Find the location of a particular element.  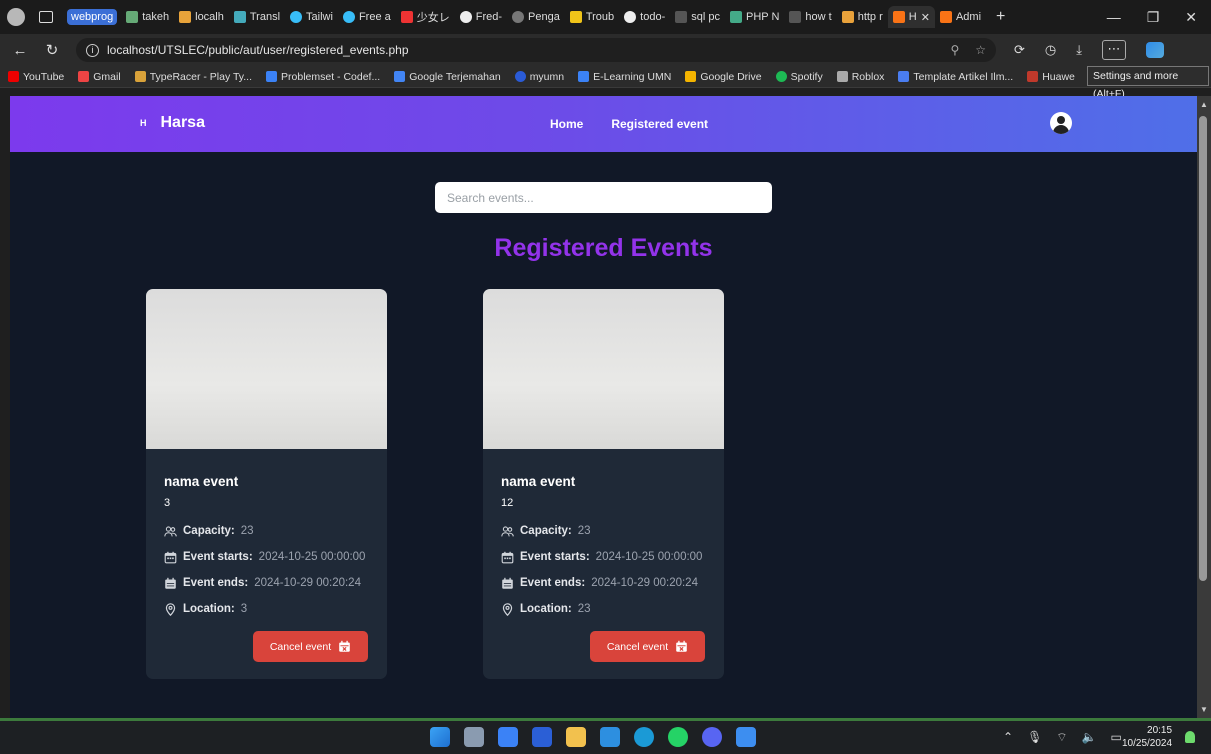

bookmark-roblox: Roblox is located at coordinates (860, 77).